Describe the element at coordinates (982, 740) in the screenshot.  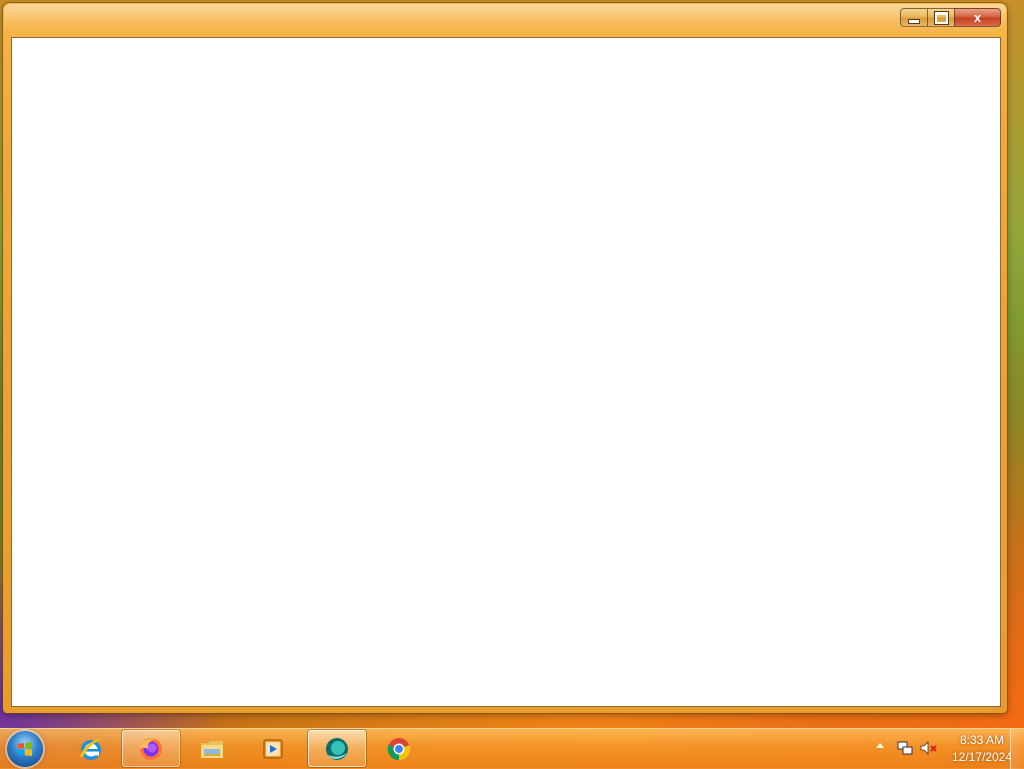
I see `clock-time: 8:33 AM` at that location.